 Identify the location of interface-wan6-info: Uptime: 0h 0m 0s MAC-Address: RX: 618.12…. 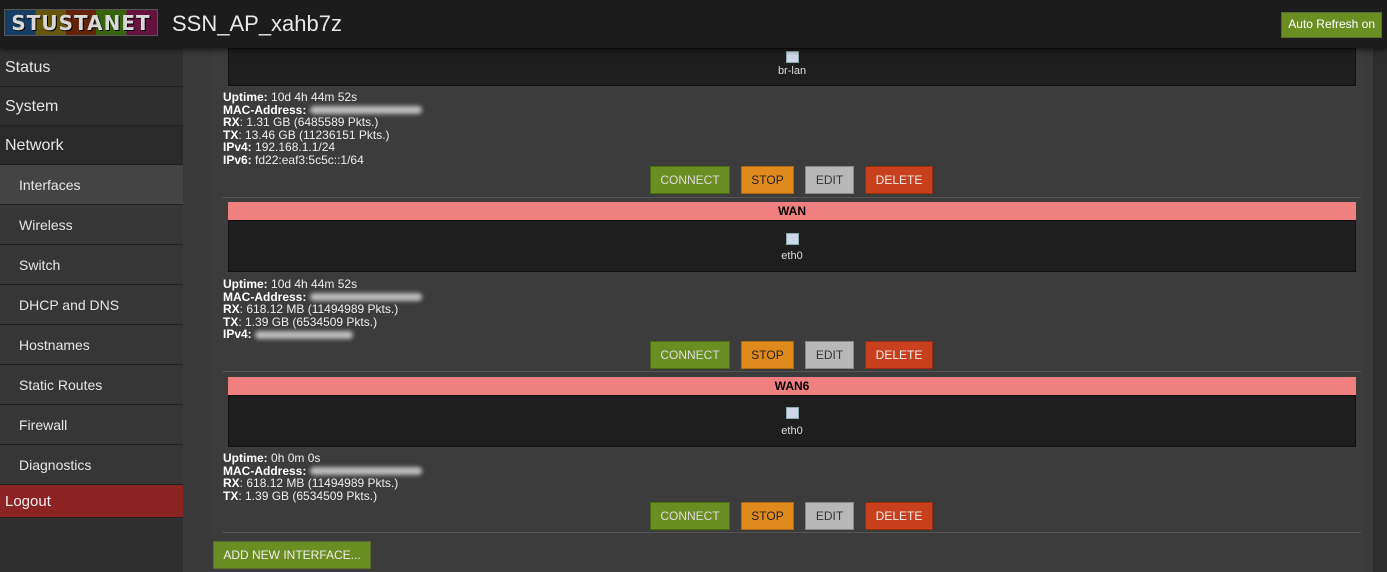
(322, 477).